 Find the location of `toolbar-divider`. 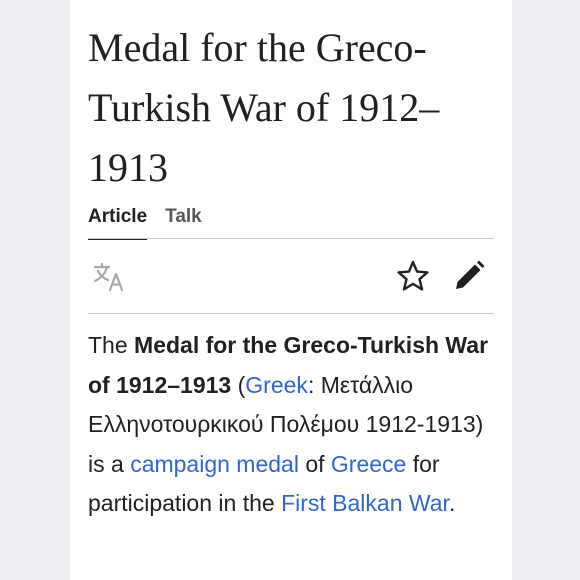

toolbar-divider is located at coordinates (291, 313).